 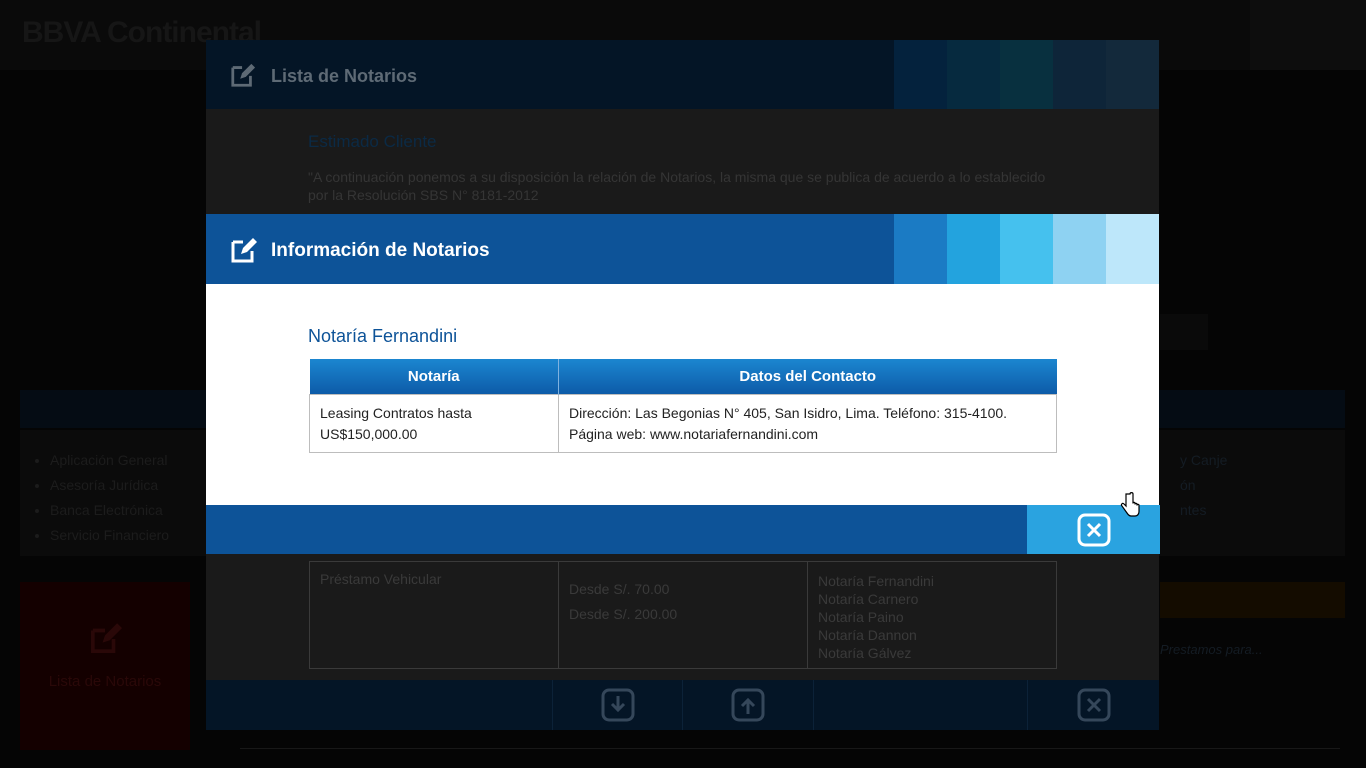 I want to click on download-icon, so click(x=617, y=705).